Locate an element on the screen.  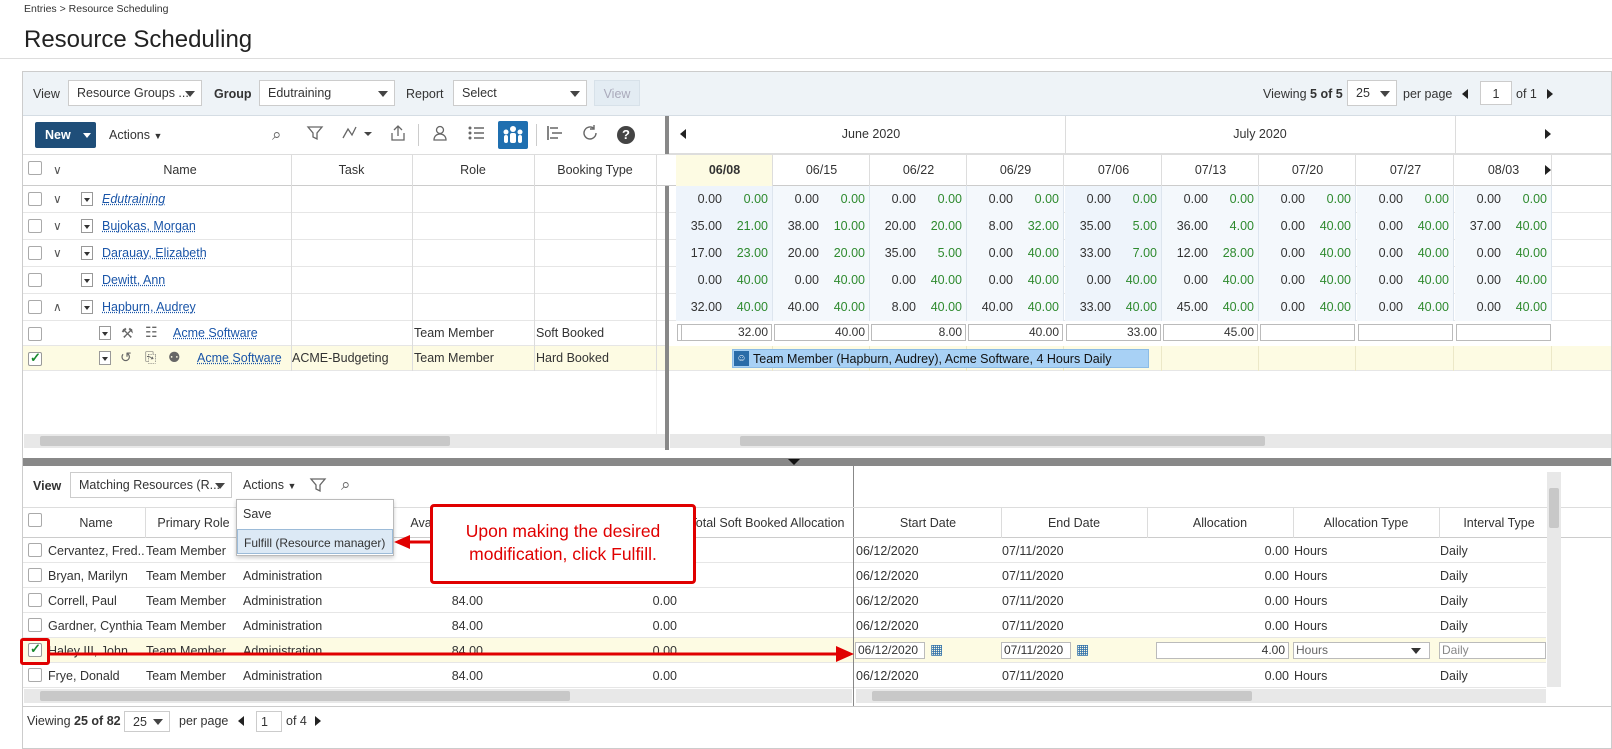
actions-menu: Actions ▼ is located at coordinates (135, 135).